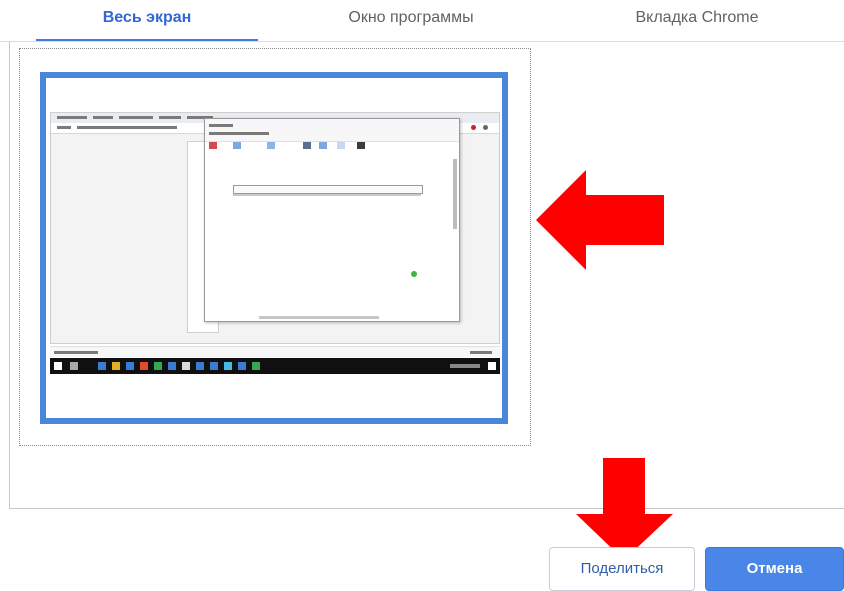 Image resolution: width=844 pixels, height=591 pixels. I want to click on preview-taskbar, so click(275, 366).